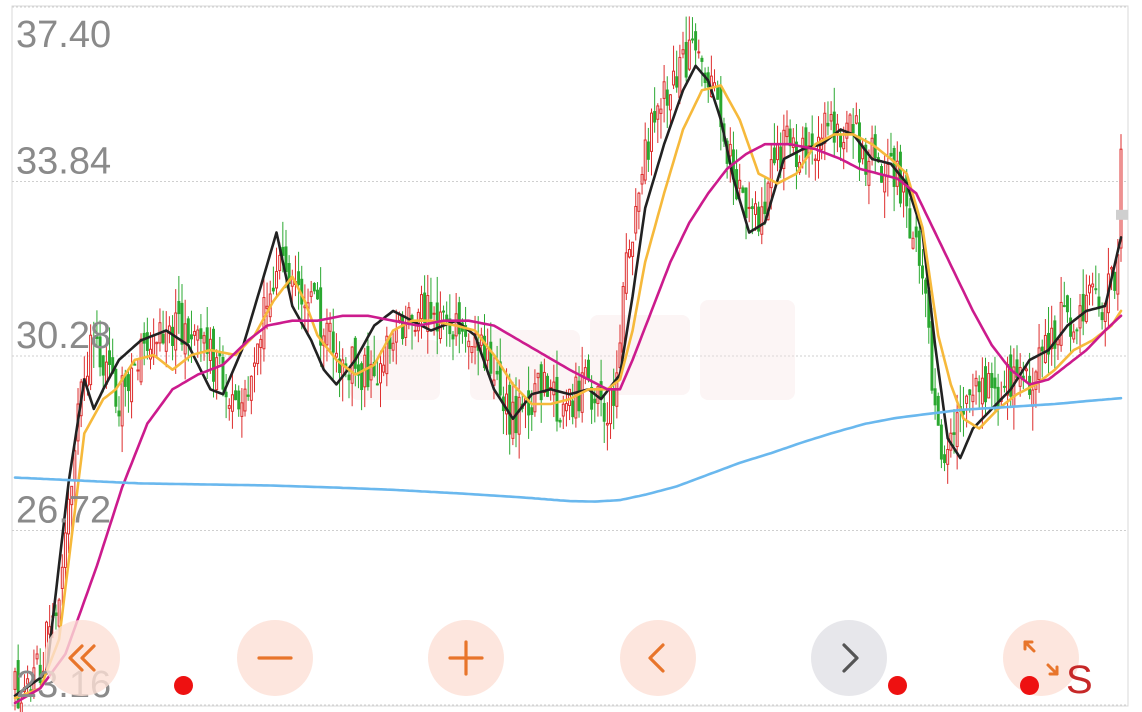 This screenshot has width=1142, height=712. What do you see at coordinates (1122, 214) in the screenshot?
I see `last-price-marker` at bounding box center [1122, 214].